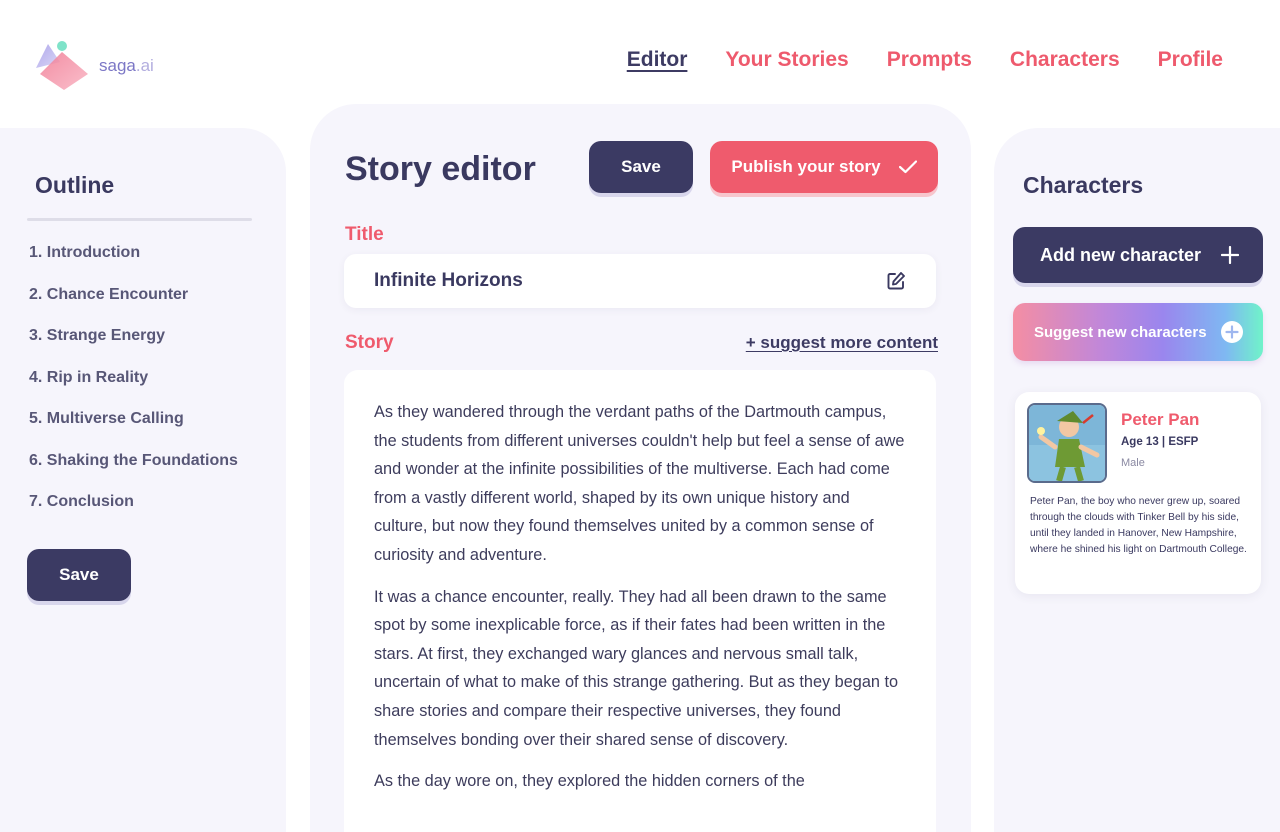 The width and height of the screenshot is (1280, 832). Describe the element at coordinates (641, 167) in the screenshot. I see `save-button: Save` at that location.